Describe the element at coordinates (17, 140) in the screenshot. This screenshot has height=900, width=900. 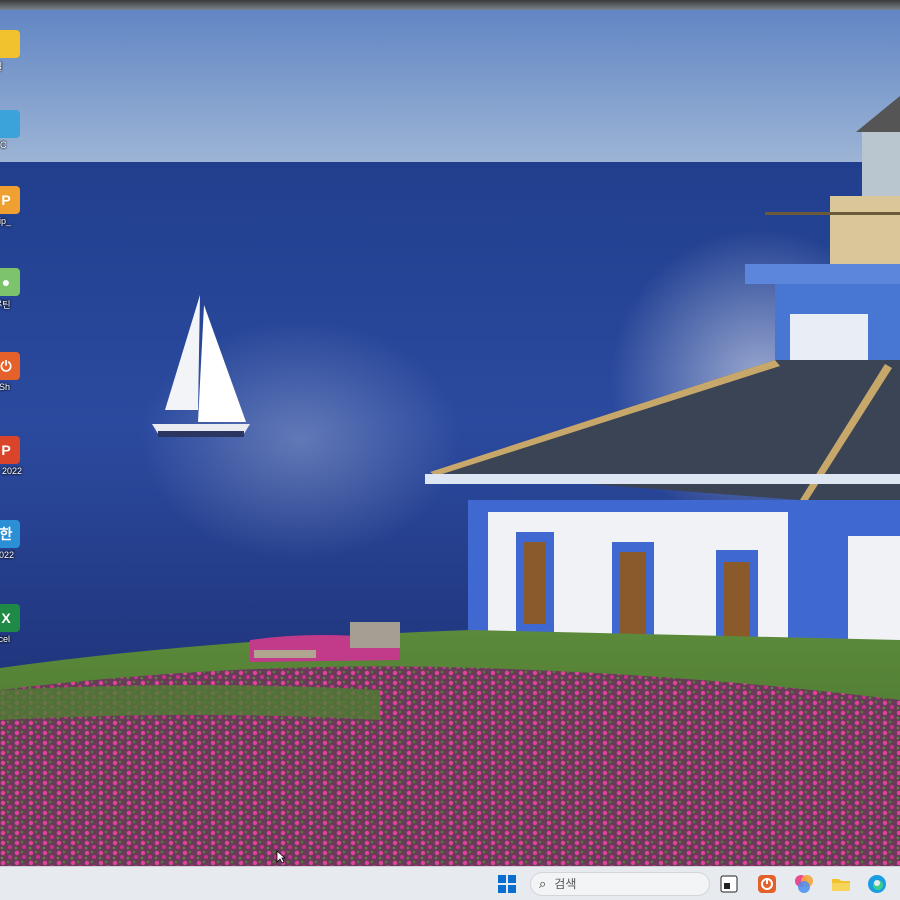
I see `desktop-icon-pc: PC` at that location.